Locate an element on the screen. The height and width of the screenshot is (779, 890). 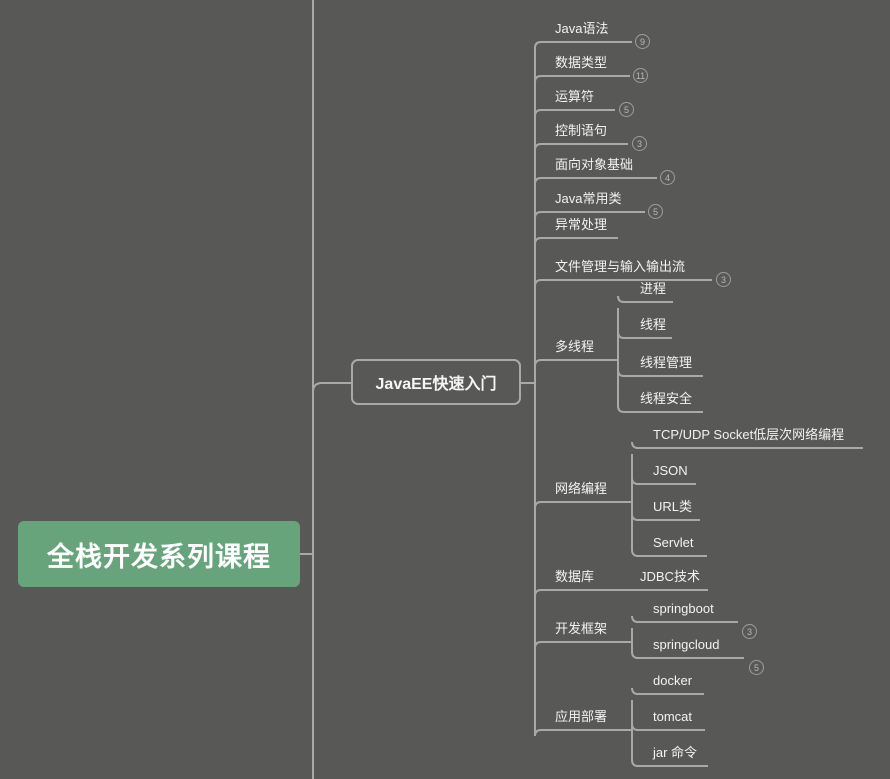
subtopic-node: tomcat is located at coordinates (672, 717).